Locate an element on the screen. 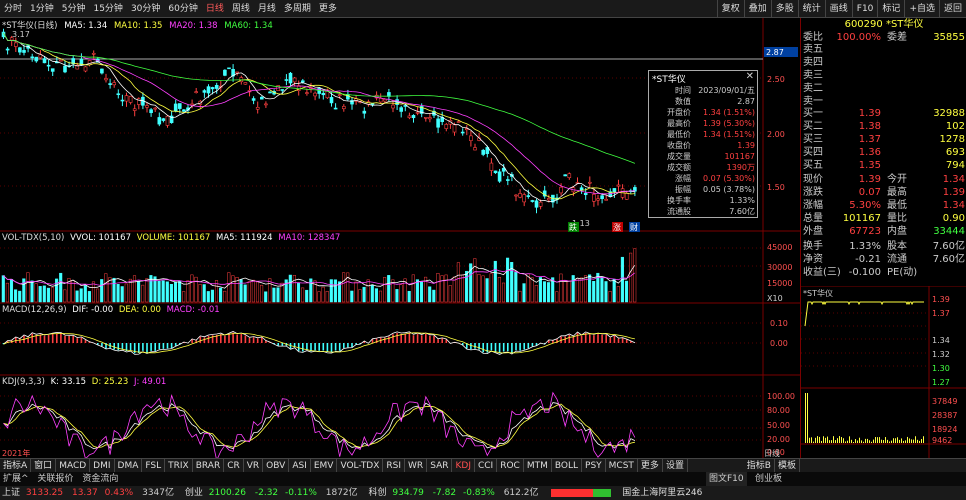  tooltip-row: 换手率 1.33% is located at coordinates (703, 200).